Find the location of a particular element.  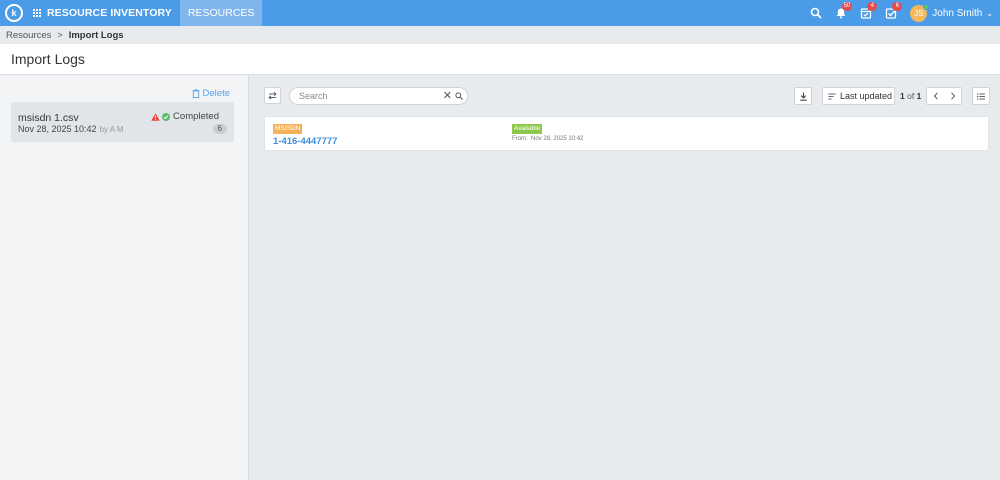

delete-button: Delete is located at coordinates (211, 93).